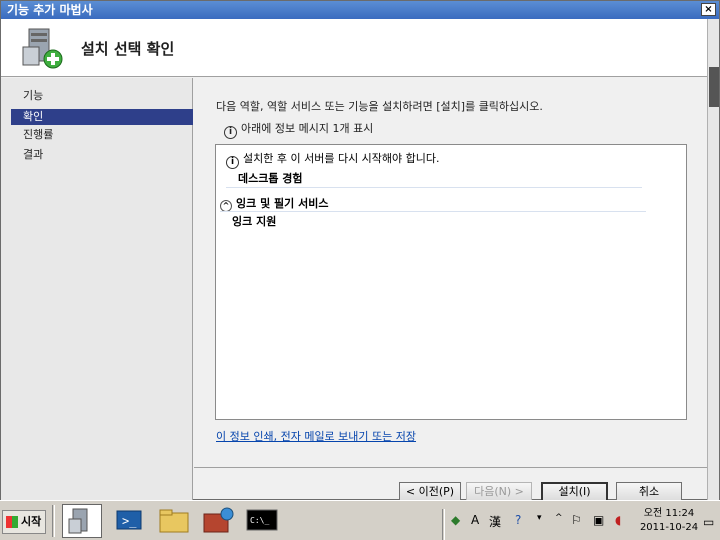 This screenshot has width=720, height=540. What do you see at coordinates (53, 521) in the screenshot?
I see `taskbar-separator` at bounding box center [53, 521].